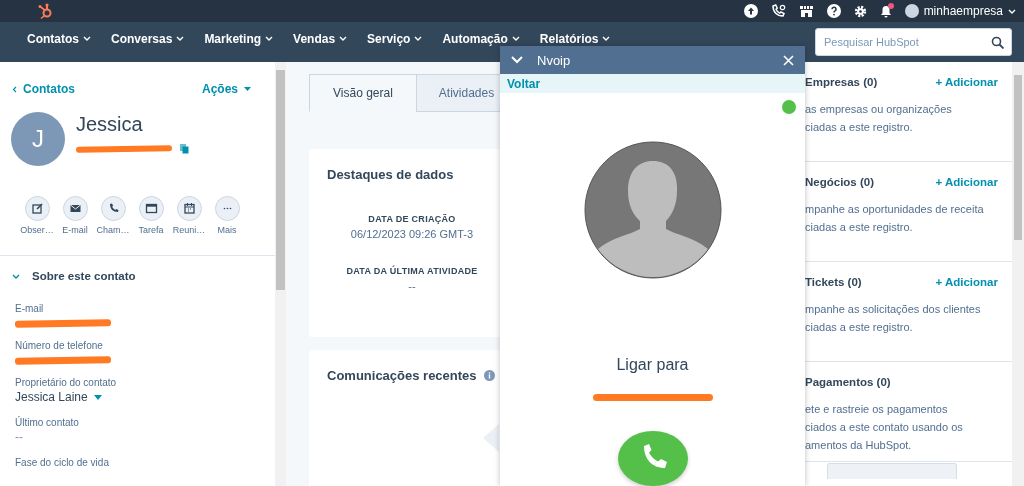 The image size is (1024, 486). I want to click on nav-menu-item: Contatos, so click(59, 38).